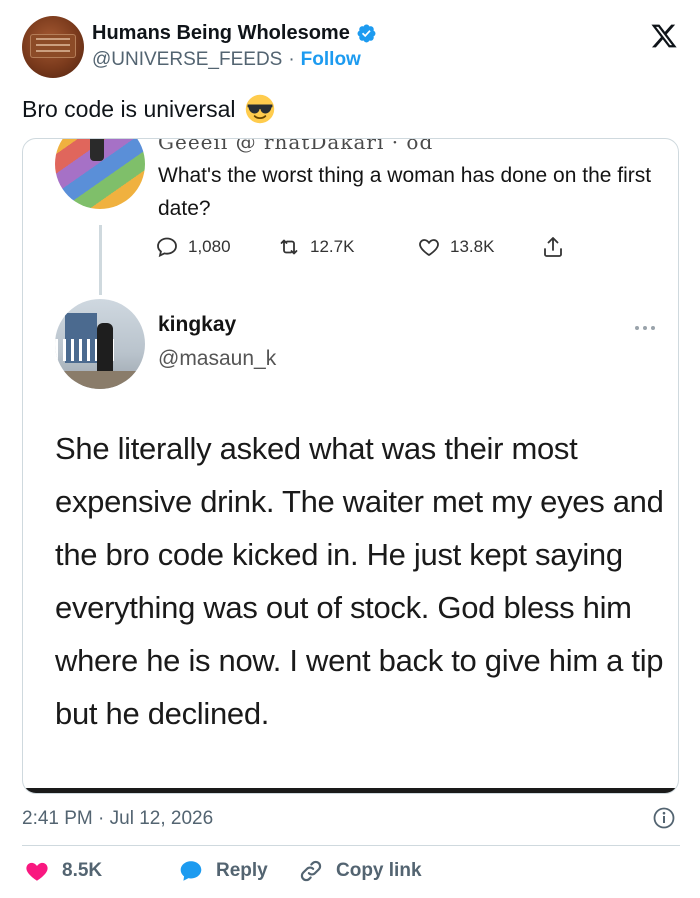  What do you see at coordinates (311, 871) in the screenshot?
I see `link-icon` at bounding box center [311, 871].